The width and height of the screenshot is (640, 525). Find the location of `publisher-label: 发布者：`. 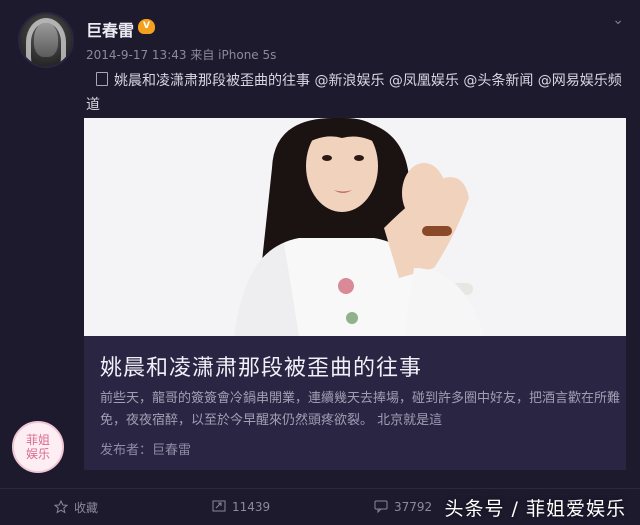

publisher-label: 发布者： is located at coordinates (126, 450).